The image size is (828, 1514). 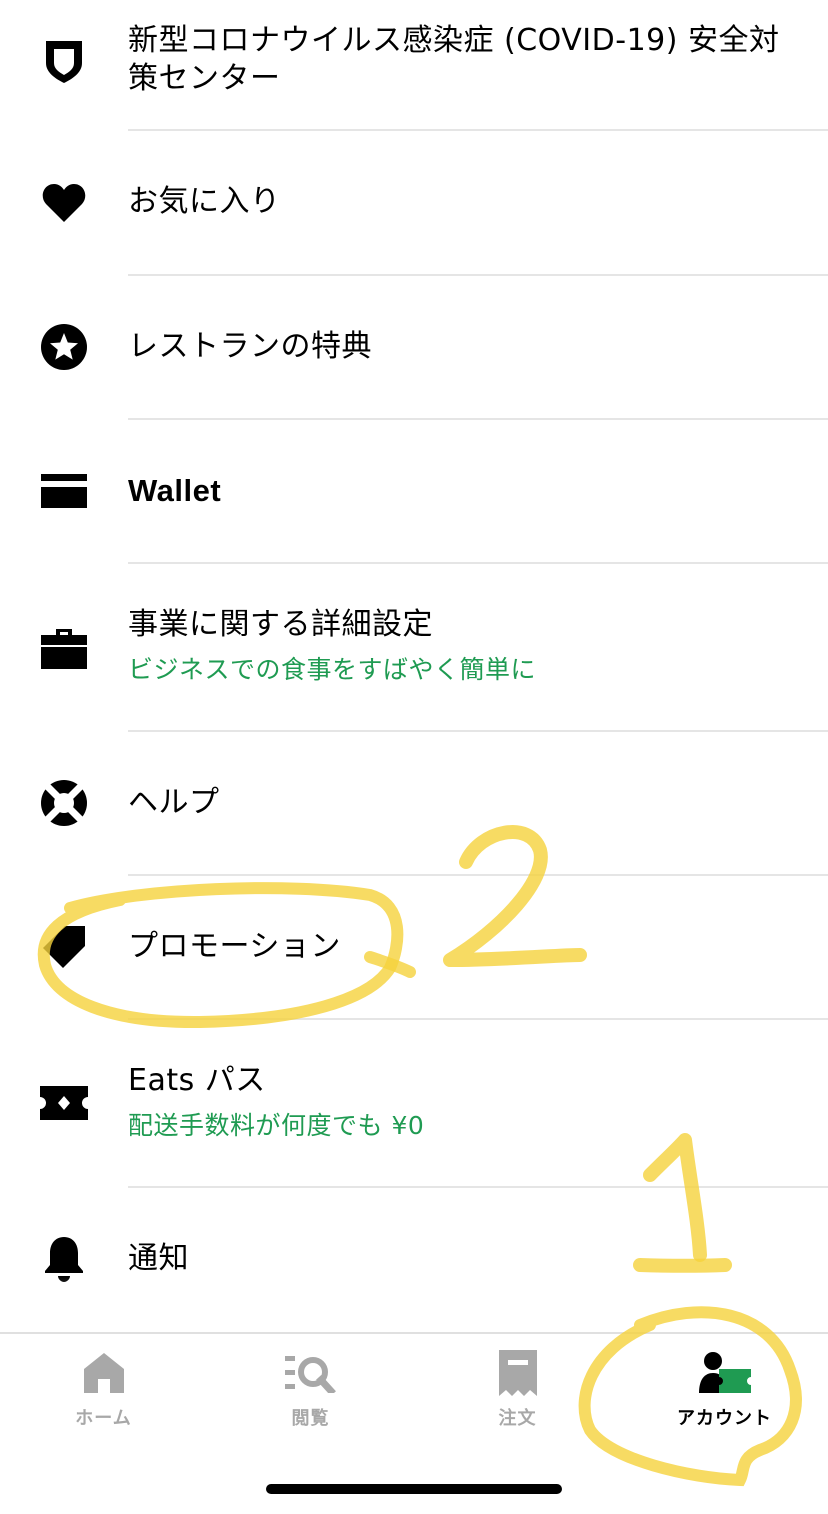 I want to click on menu-item-label: 通知, so click(x=158, y=1258).